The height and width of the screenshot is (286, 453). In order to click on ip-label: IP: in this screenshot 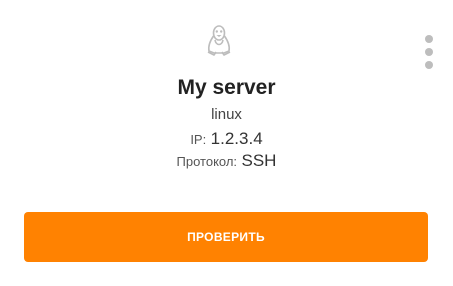, I will do `click(198, 139)`.